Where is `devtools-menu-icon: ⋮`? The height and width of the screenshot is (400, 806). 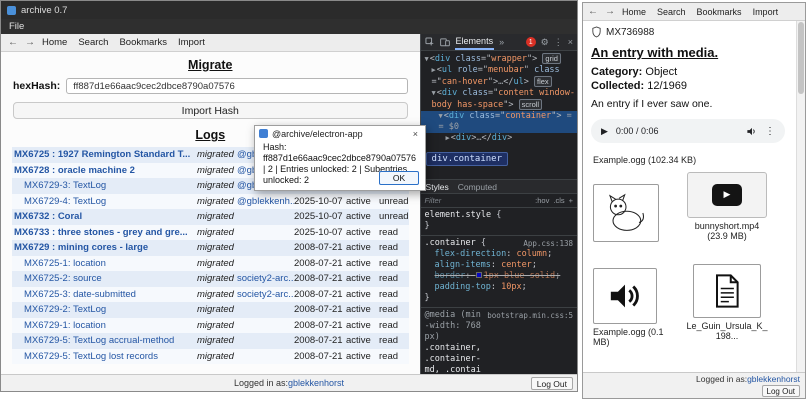
devtools-menu-icon: ⋮ is located at coordinates (558, 42).